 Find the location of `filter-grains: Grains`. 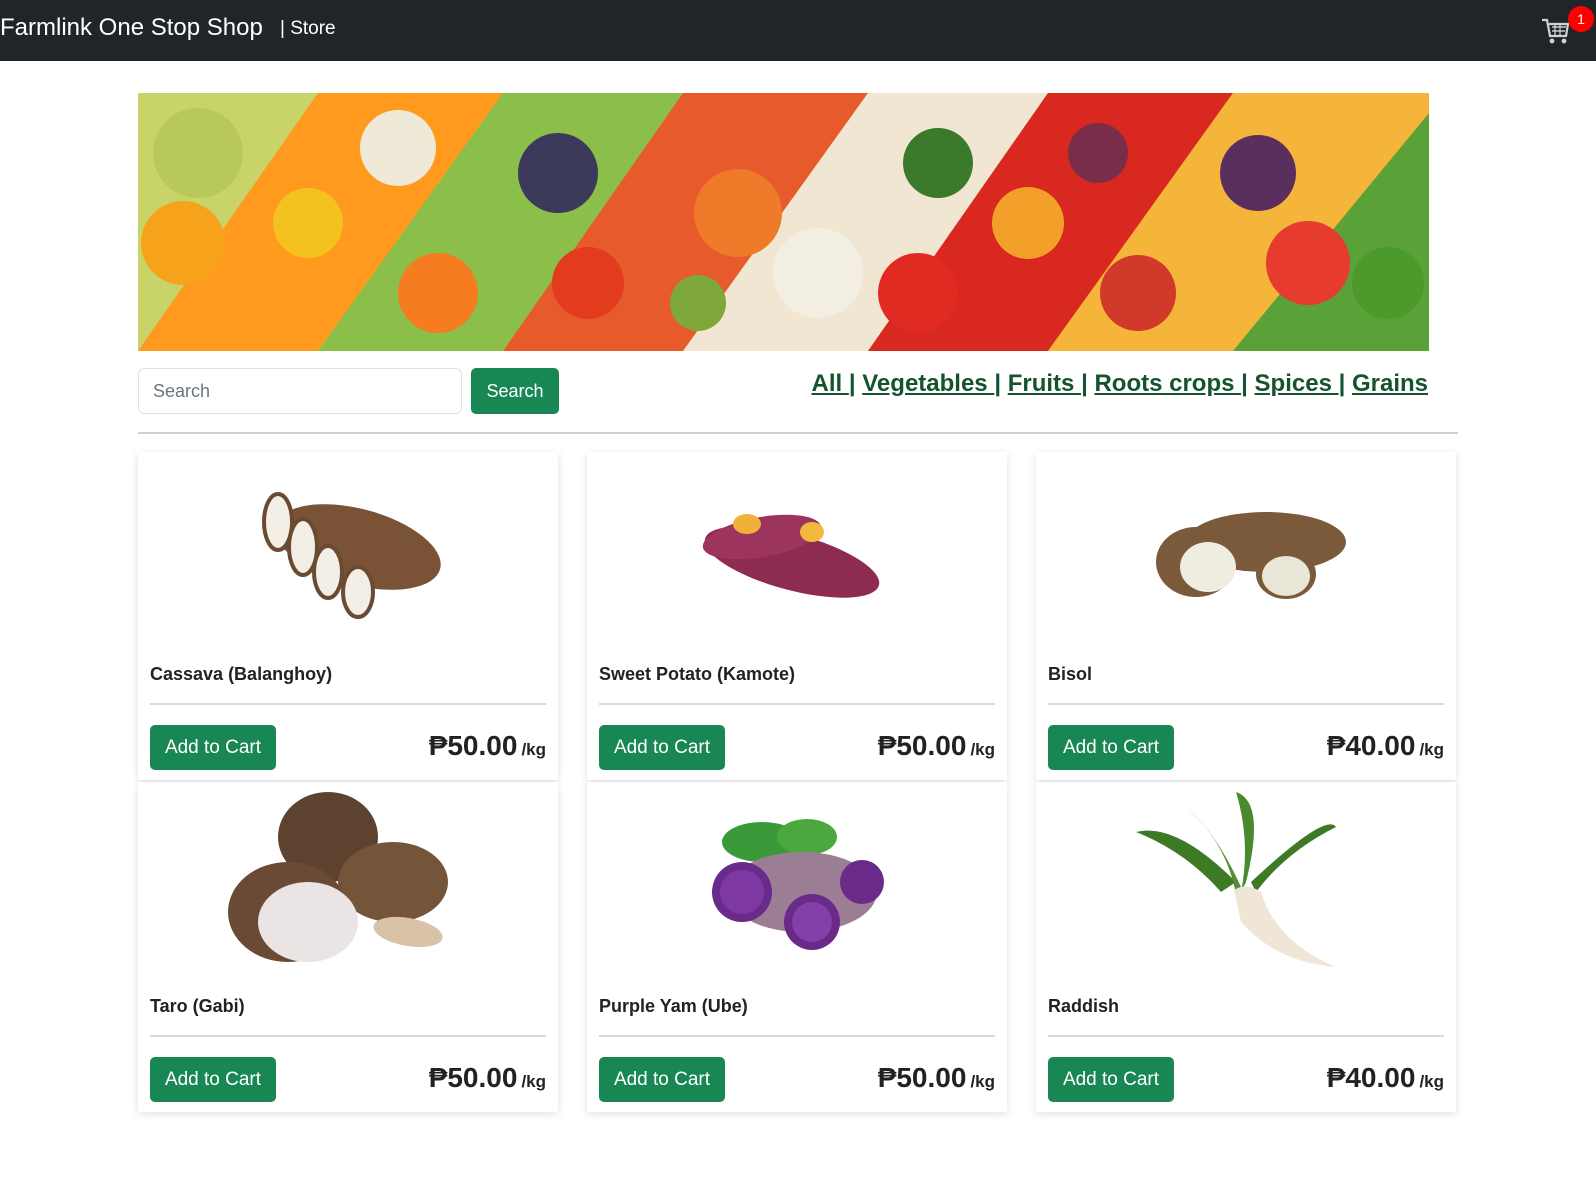

filter-grains: Grains is located at coordinates (1390, 383).